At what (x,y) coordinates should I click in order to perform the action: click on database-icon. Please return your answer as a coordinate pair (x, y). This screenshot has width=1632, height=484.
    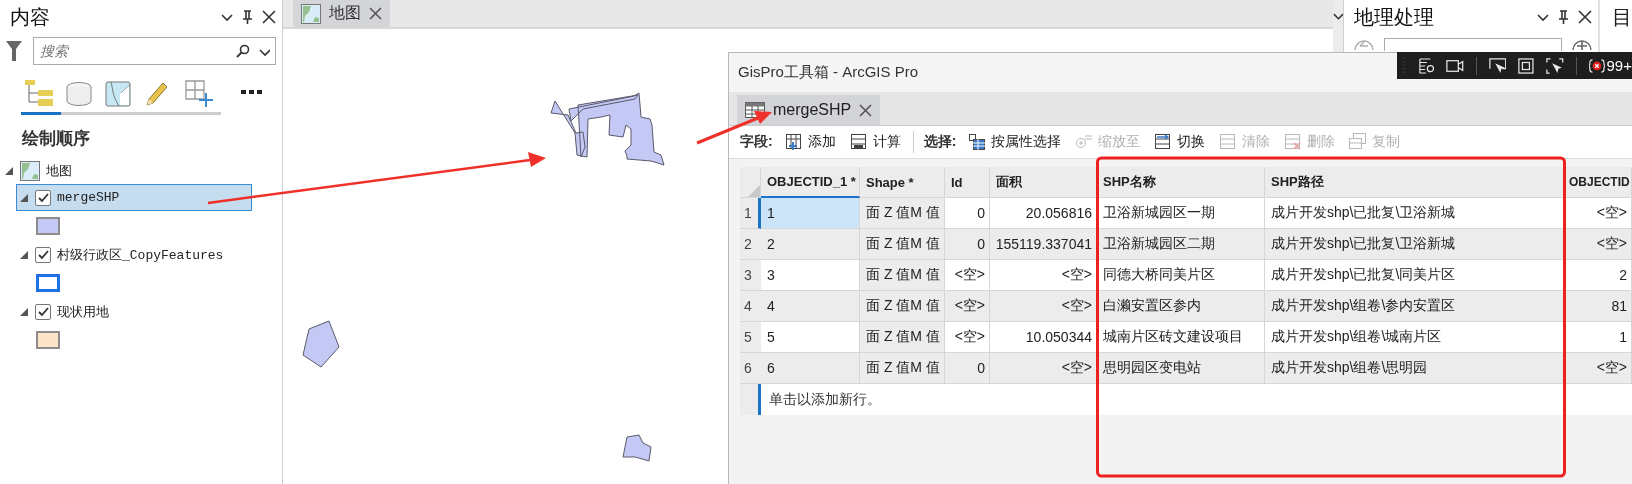
    Looking at the image, I should click on (79, 93).